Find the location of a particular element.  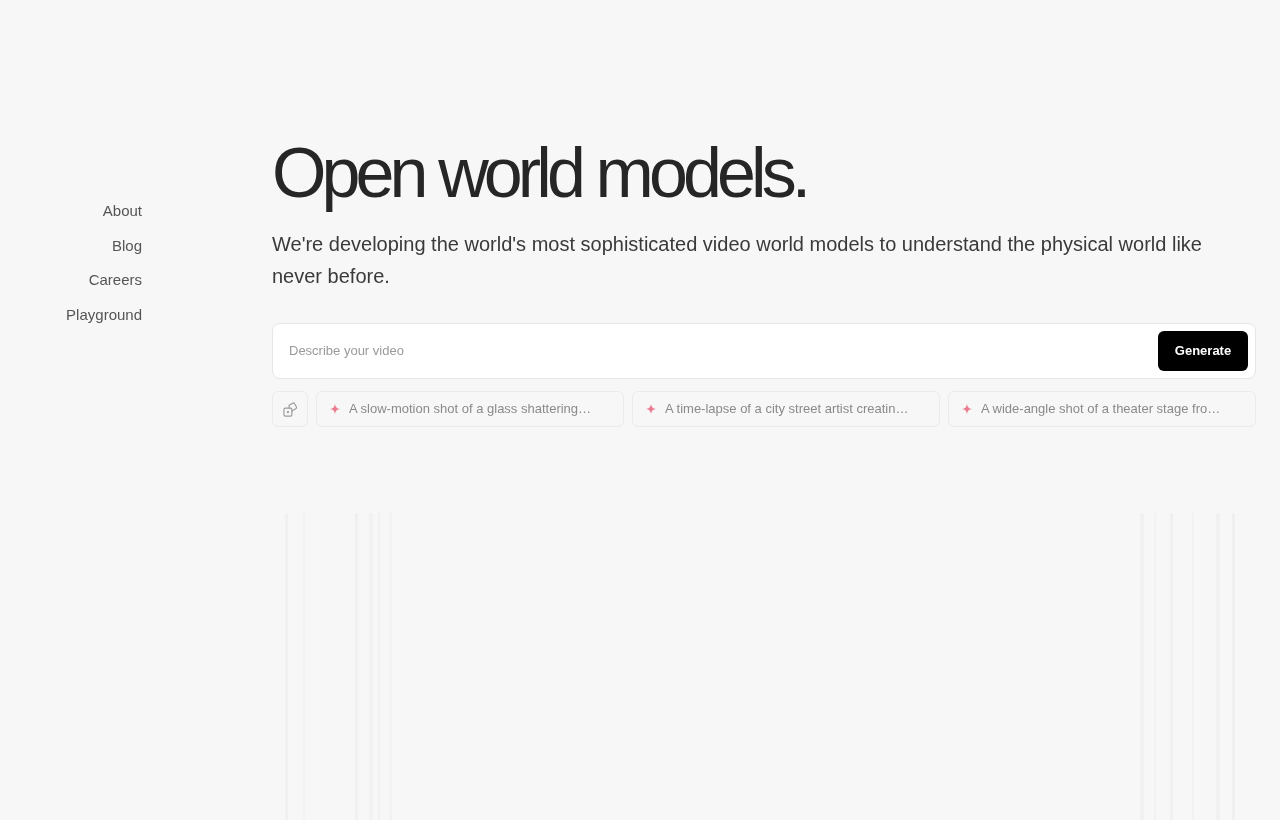

nav-link: About is located at coordinates (122, 211).